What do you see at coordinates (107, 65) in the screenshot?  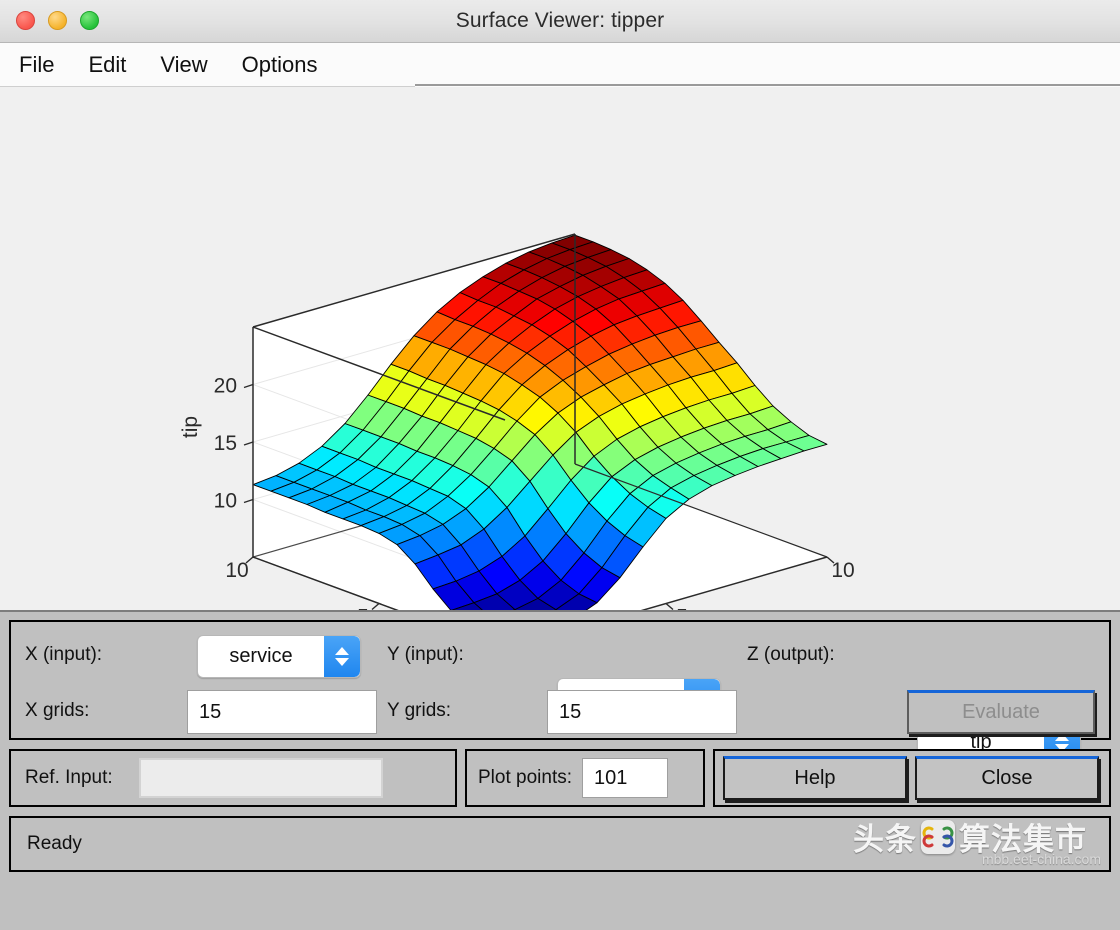 I see `menu-edit: Edit` at bounding box center [107, 65].